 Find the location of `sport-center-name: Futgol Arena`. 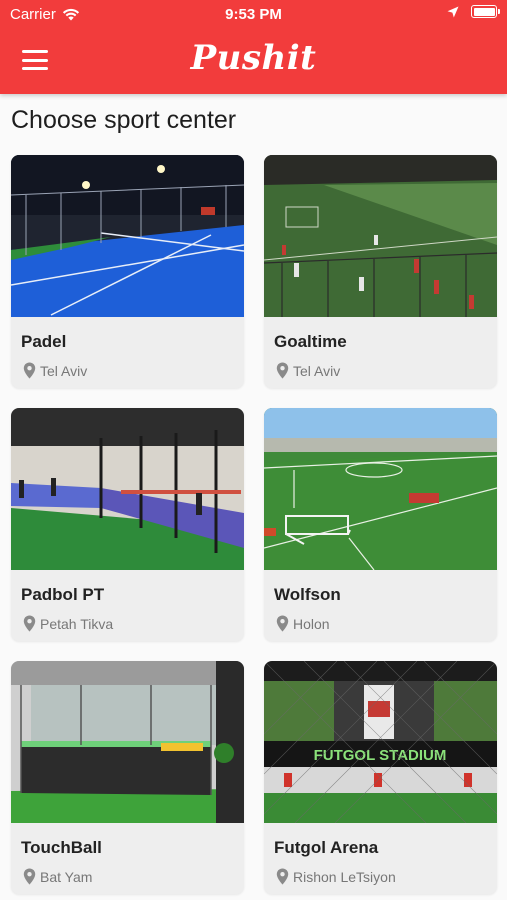

sport-center-name: Futgol Arena is located at coordinates (326, 847).